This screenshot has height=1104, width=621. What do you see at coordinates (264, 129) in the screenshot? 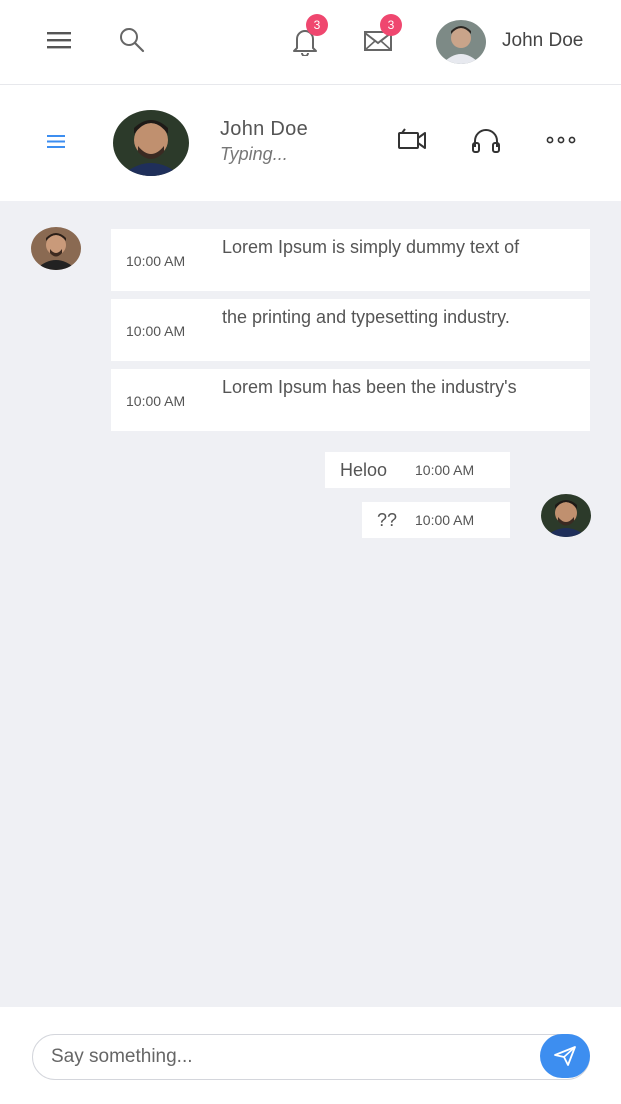
I see `contact-name: John Doe` at bounding box center [264, 129].